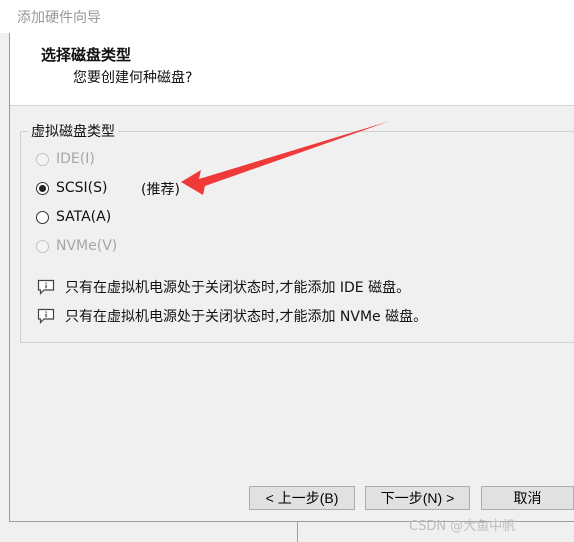 Image resolution: width=574 pixels, height=542 pixels. What do you see at coordinates (238, 288) in the screenshot?
I see `info-text-ide: 只有在虚拟机电源处于关闭状态时,才能添加 IDE 磁盘。` at bounding box center [238, 288].